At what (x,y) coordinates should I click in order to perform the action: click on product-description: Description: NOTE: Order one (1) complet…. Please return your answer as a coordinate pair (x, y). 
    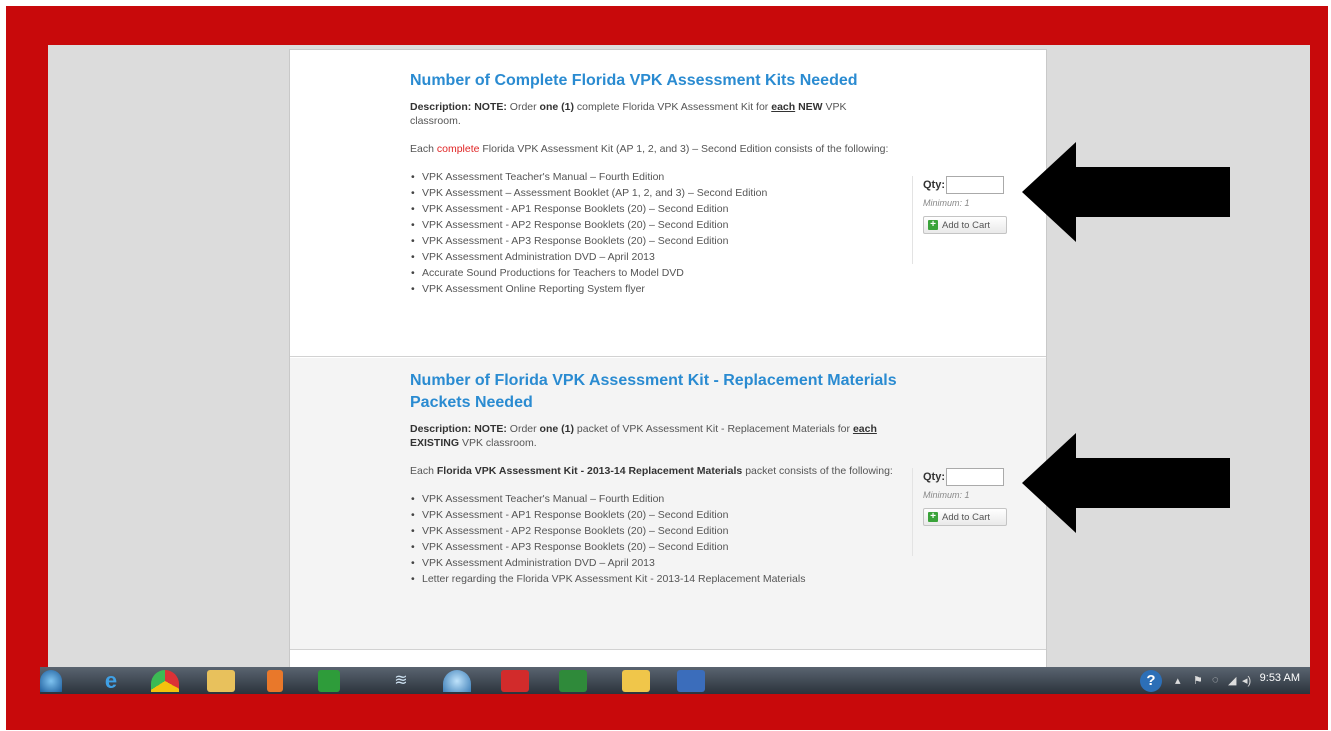
    Looking at the image, I should click on (628, 114).